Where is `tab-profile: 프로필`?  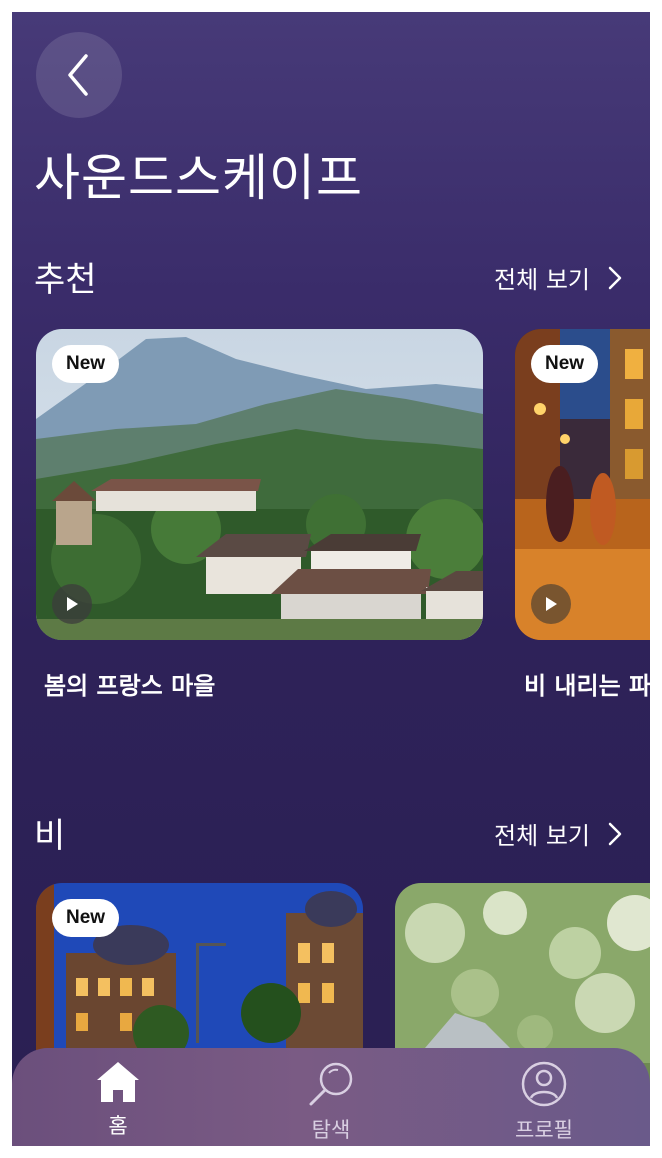
tab-profile: 프로필 is located at coordinates (544, 1102).